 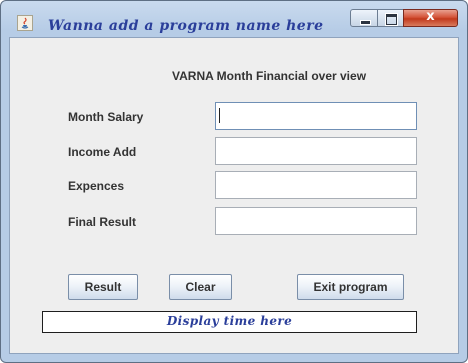 What do you see at coordinates (365, 22) in the screenshot?
I see `minimize-icon` at bounding box center [365, 22].